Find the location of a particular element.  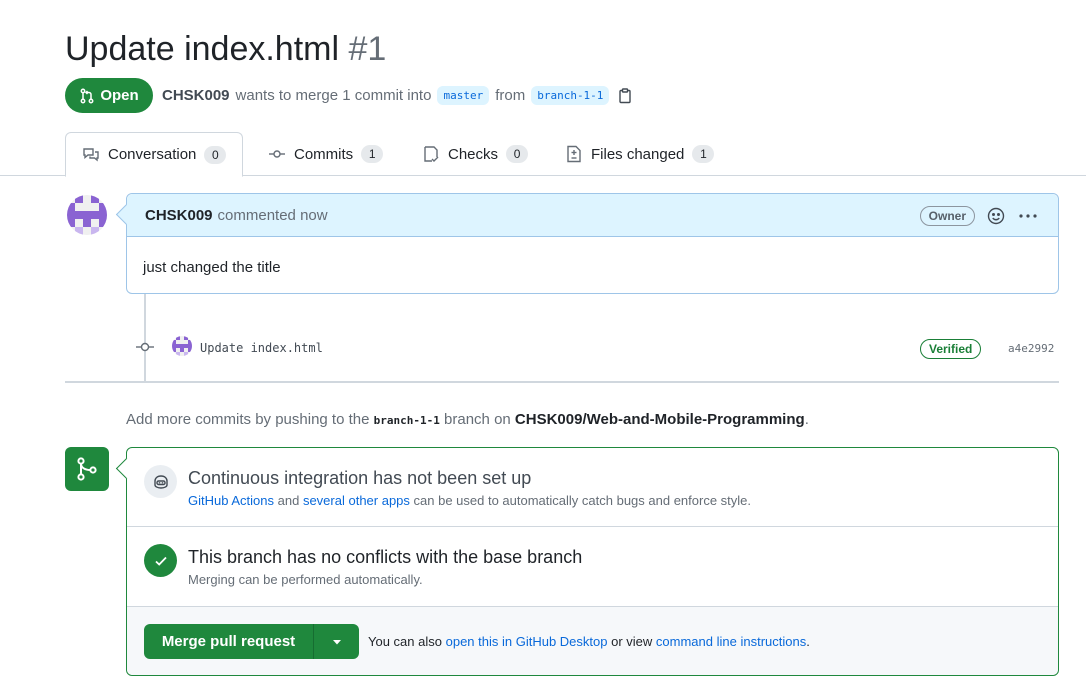

alt-suffix: . is located at coordinates (808, 641).